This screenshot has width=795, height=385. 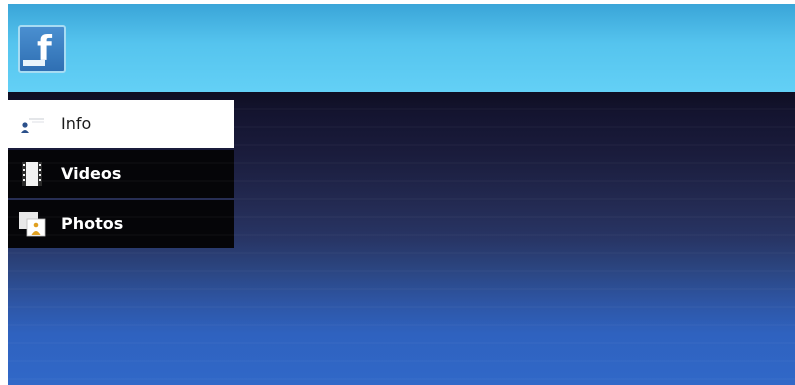 I want to click on facebook-icon: f, so click(x=42, y=49).